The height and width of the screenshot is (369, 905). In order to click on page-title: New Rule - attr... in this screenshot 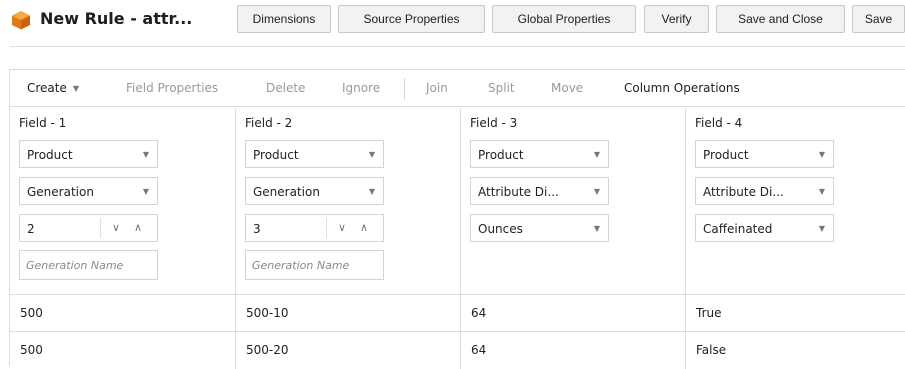, I will do `click(116, 18)`.